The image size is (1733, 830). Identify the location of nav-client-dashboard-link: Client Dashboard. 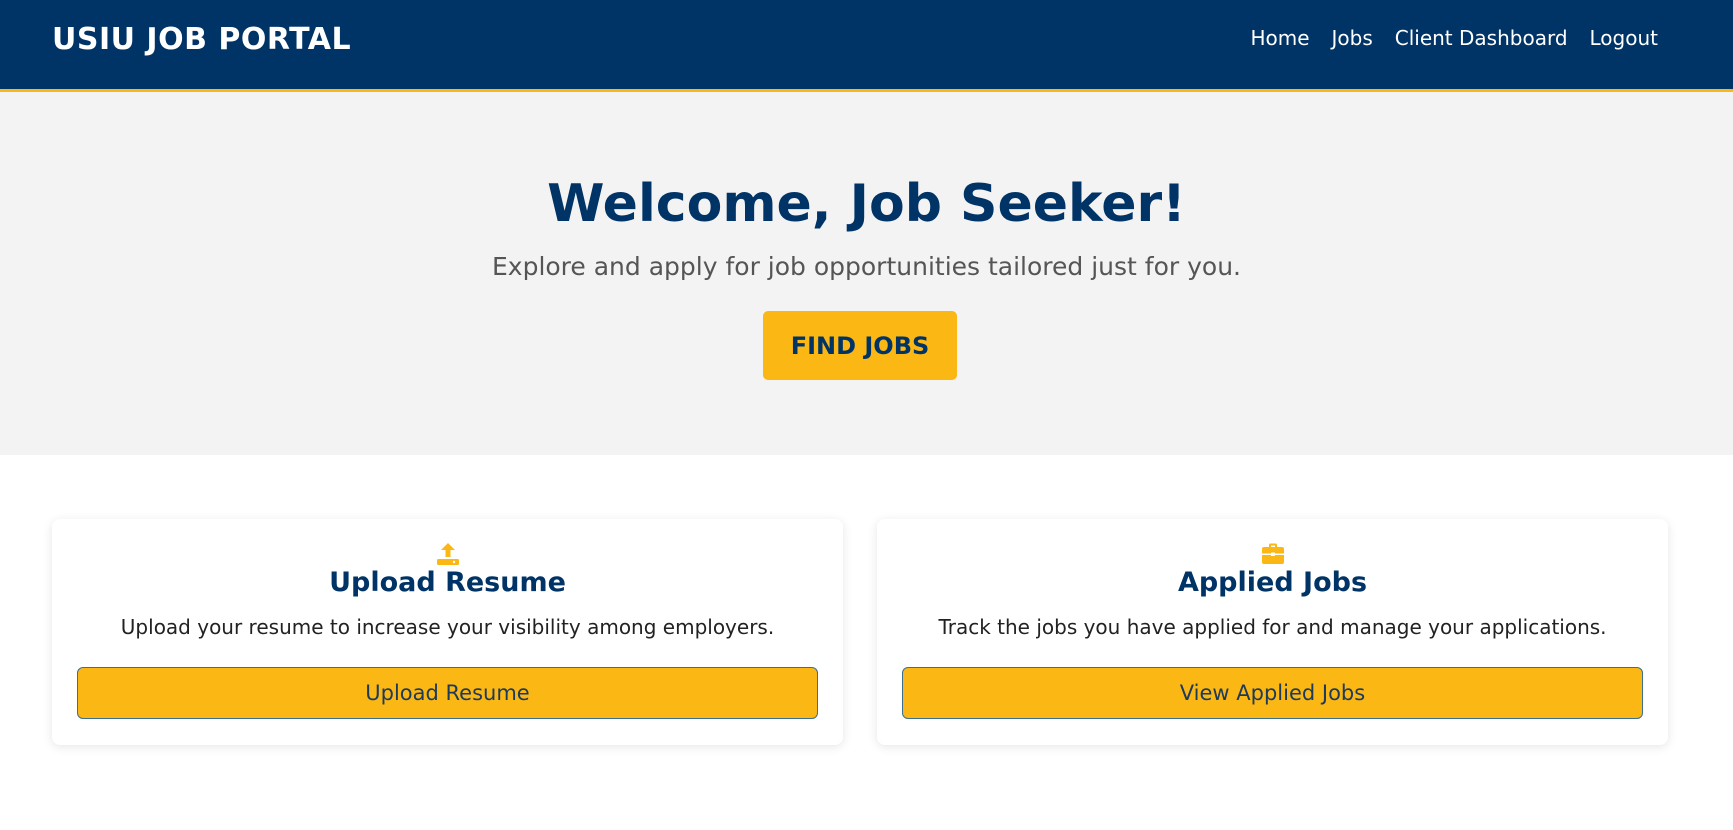
(1481, 38).